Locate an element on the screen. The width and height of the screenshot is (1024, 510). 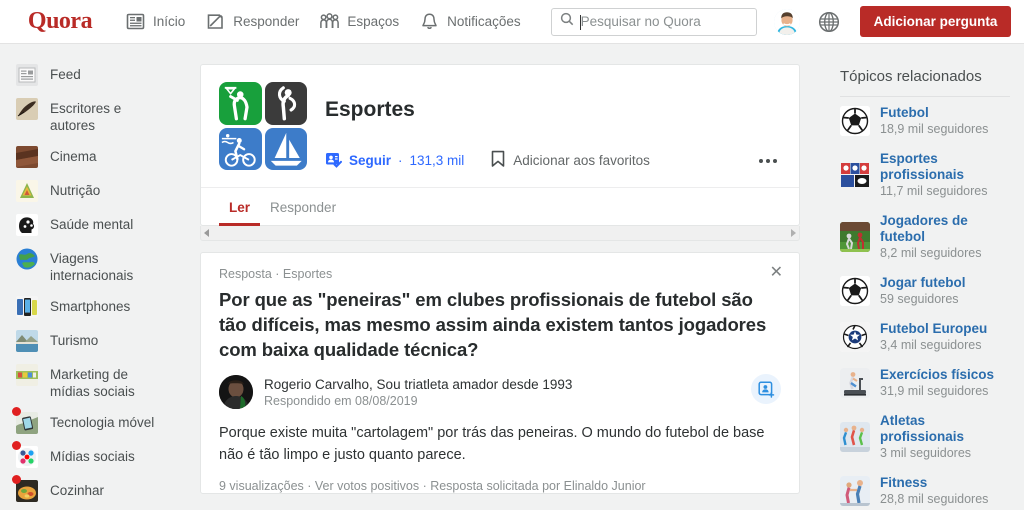
nav-item-espacos: Espaços is located at coordinates (359, 21).